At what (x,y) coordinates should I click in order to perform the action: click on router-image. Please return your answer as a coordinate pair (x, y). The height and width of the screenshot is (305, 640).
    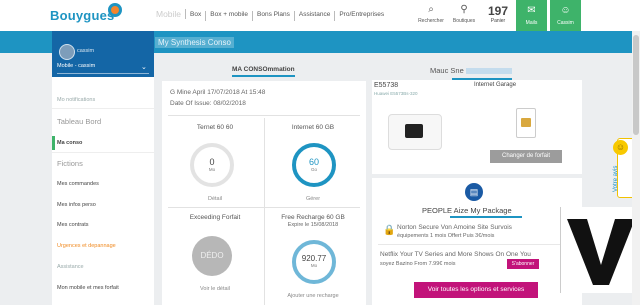
    Looking at the image, I should click on (415, 132).